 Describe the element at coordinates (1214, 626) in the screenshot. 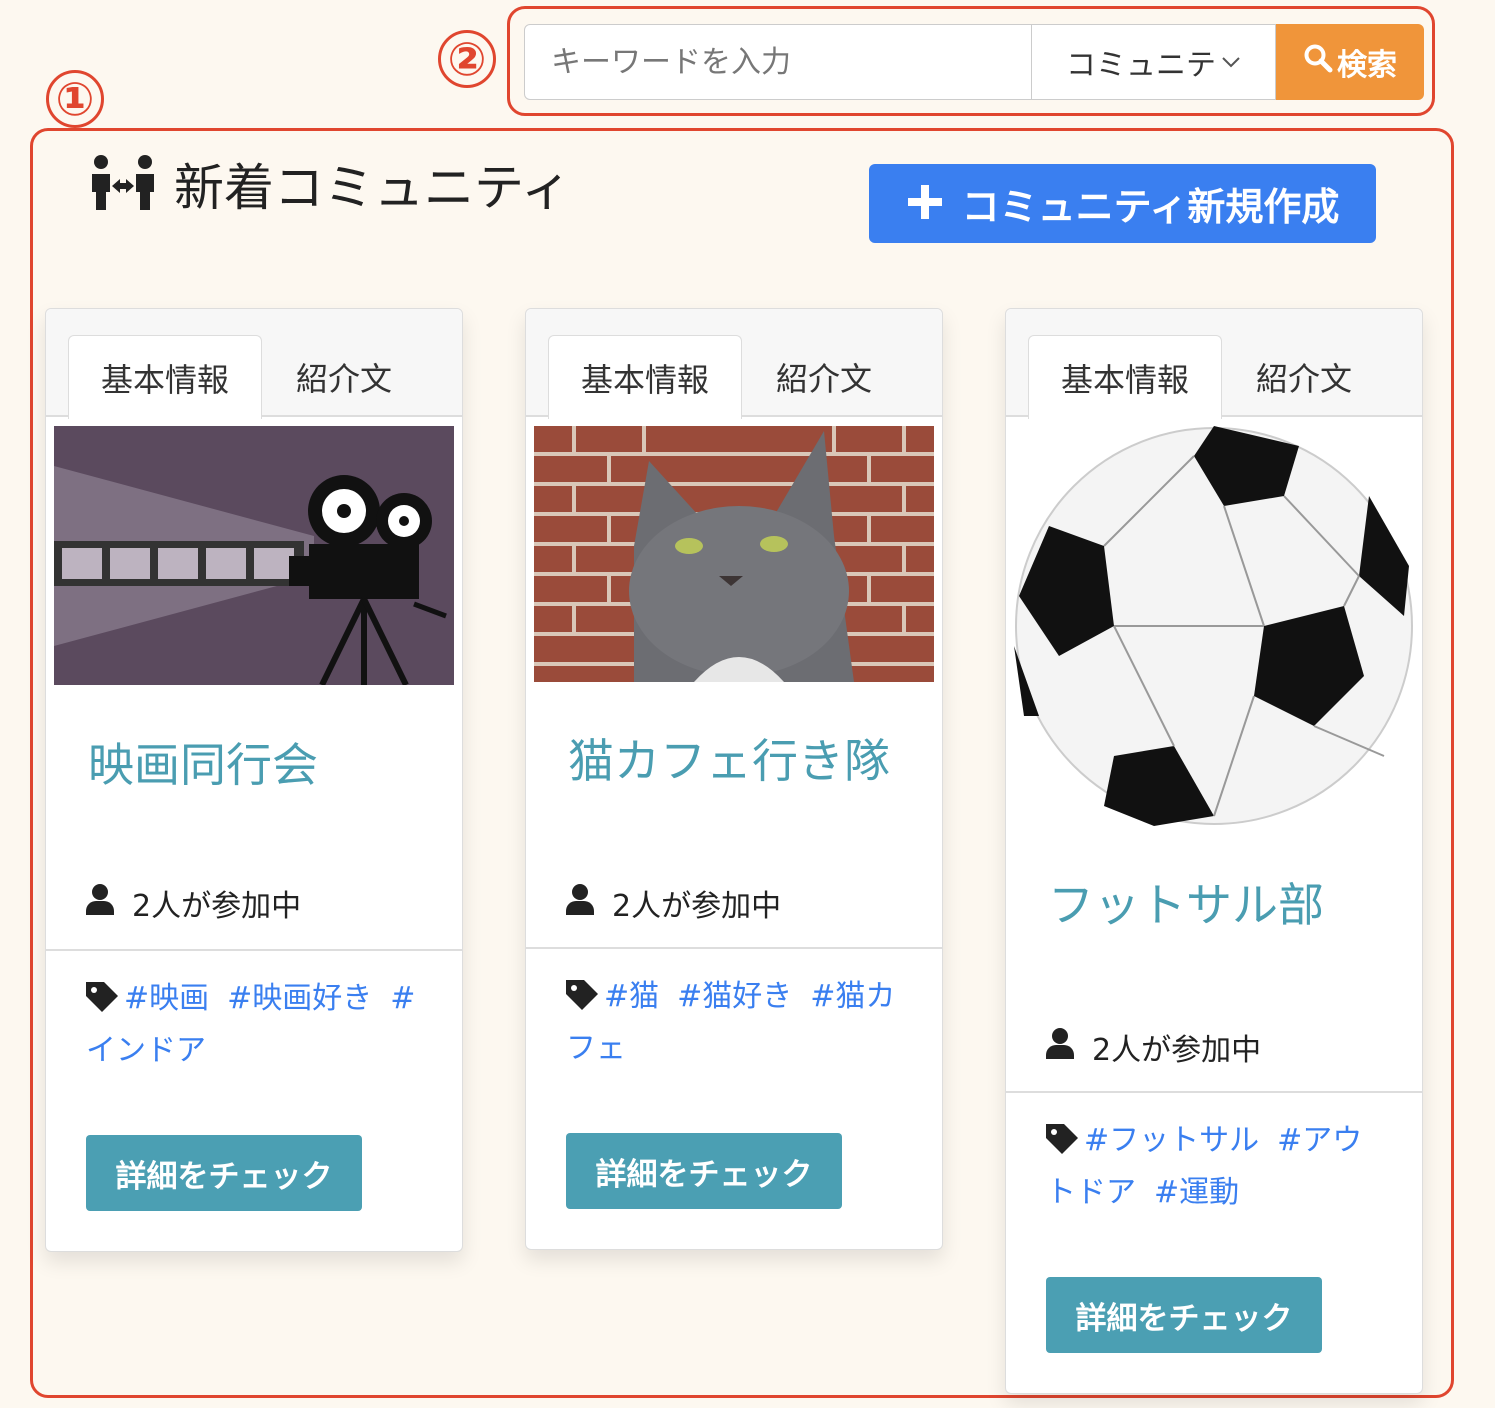

I see `soccer-ball-image` at that location.